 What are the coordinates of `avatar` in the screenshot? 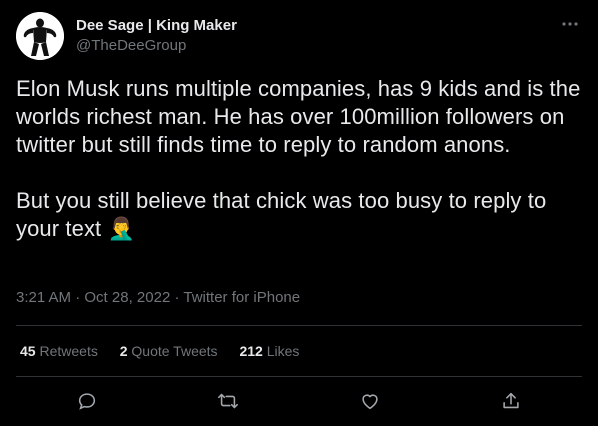 It's located at (40, 36).